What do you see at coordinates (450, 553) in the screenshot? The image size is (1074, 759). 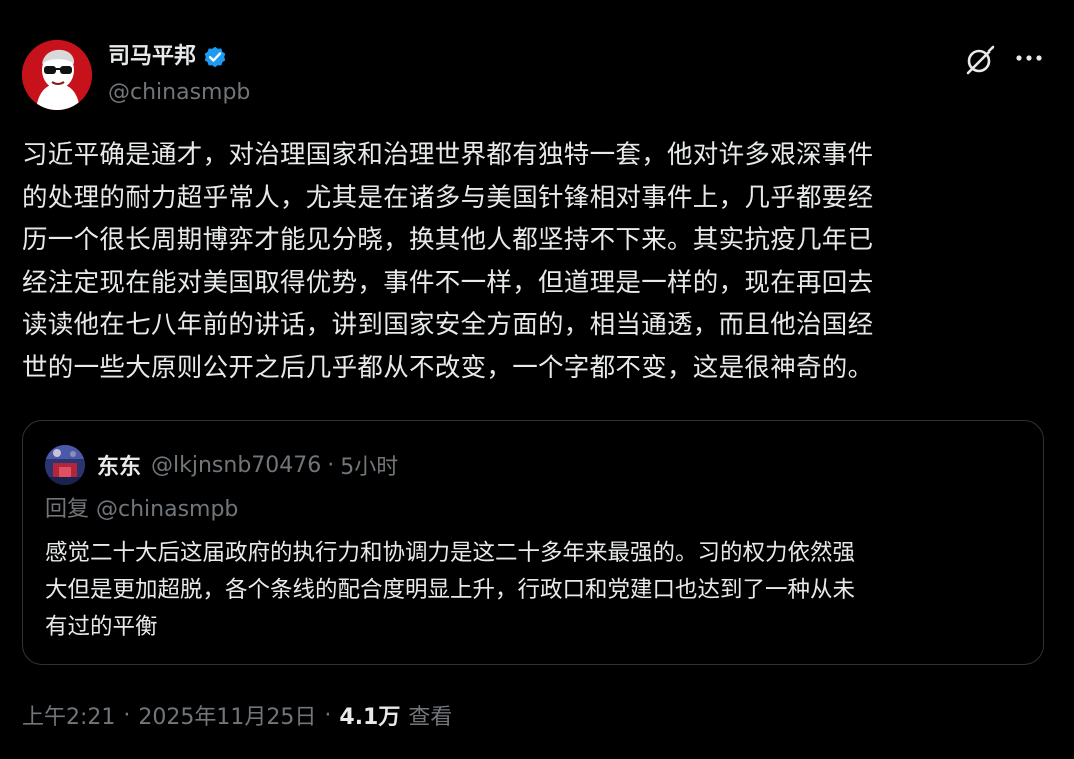 I see `quote-text-line: 感觉二十大后这届政府的执行力和协调力是这二十多年来最强的。习的权力依然强` at bounding box center [450, 553].